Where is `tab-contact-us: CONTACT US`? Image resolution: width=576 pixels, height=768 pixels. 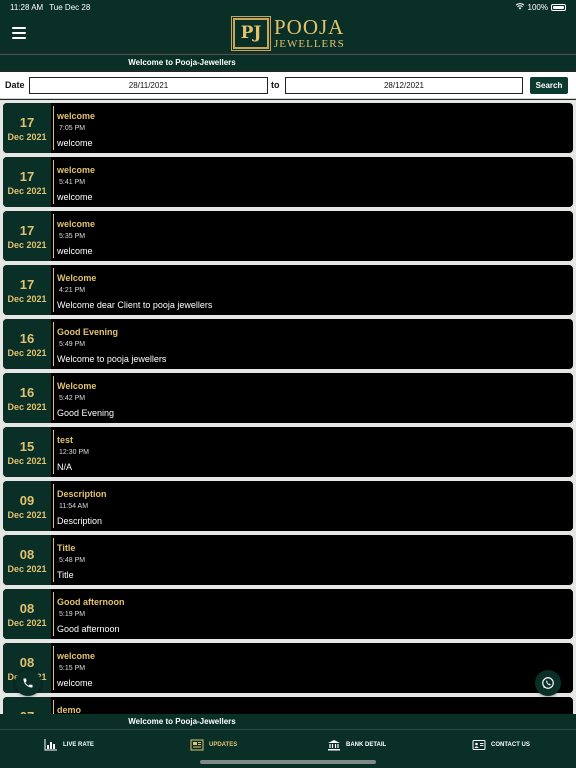 tab-contact-us: CONTACT US is located at coordinates (501, 745).